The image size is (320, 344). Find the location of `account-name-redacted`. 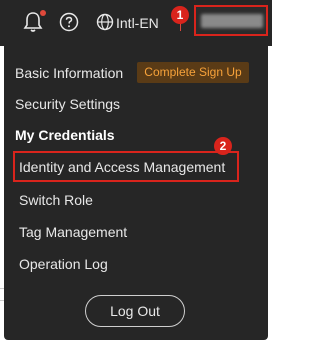

account-name-redacted is located at coordinates (232, 21).